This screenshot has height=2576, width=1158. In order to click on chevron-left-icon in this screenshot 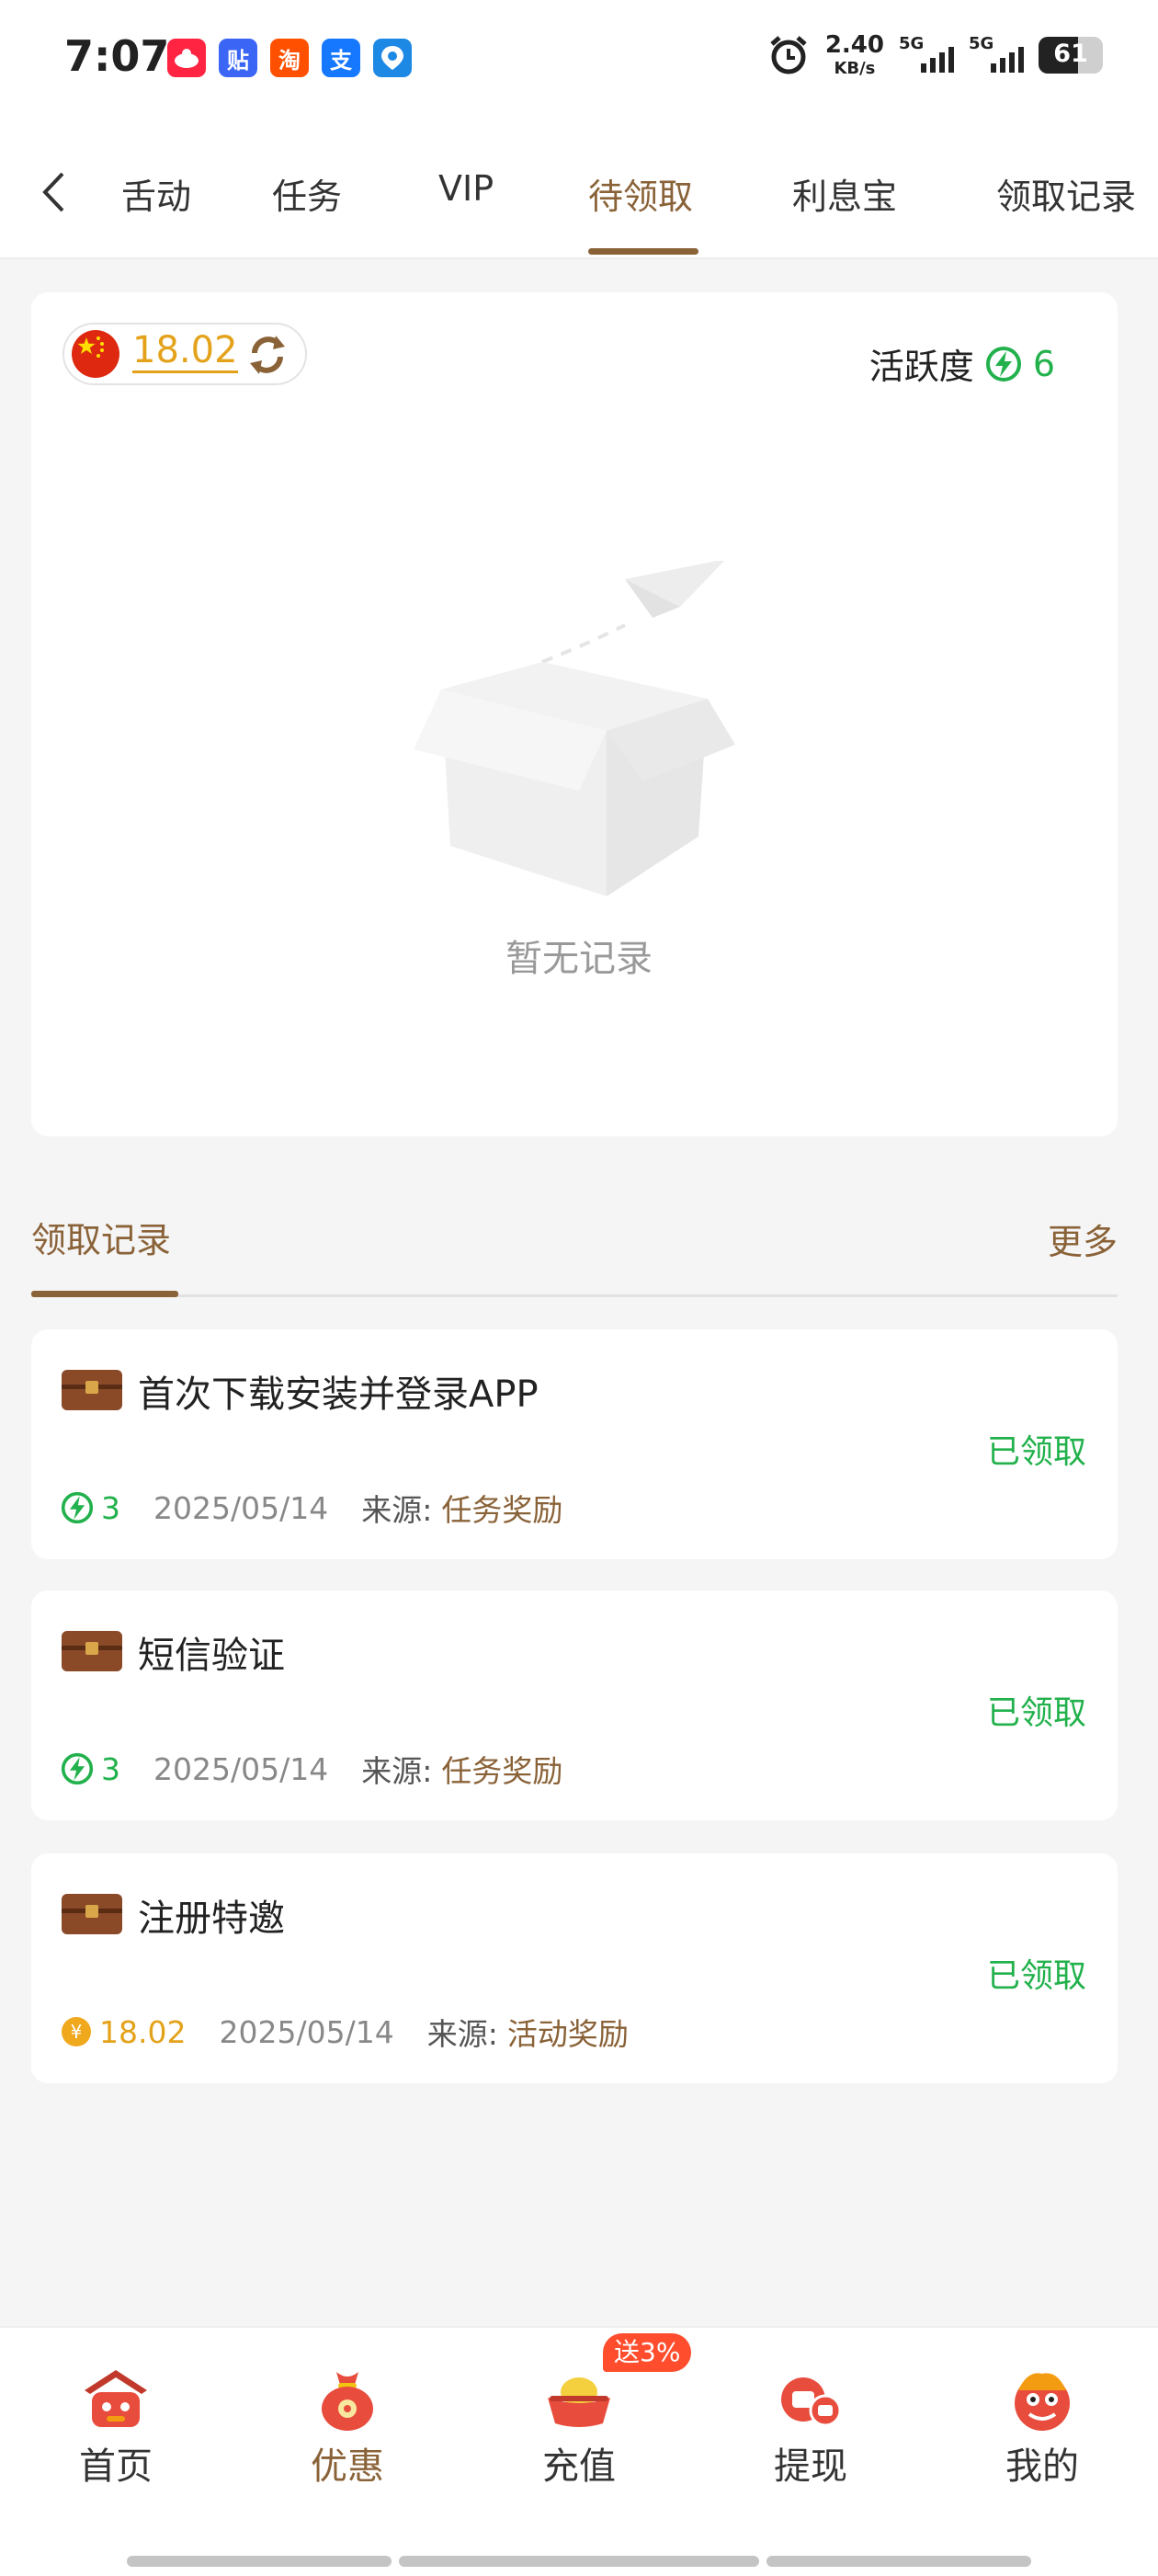, I will do `click(53, 192)`.